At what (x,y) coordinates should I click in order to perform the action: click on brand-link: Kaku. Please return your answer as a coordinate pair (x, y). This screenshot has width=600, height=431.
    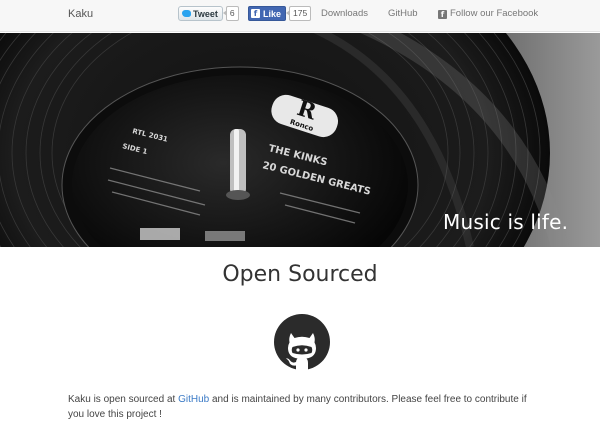
    Looking at the image, I should click on (80, 14).